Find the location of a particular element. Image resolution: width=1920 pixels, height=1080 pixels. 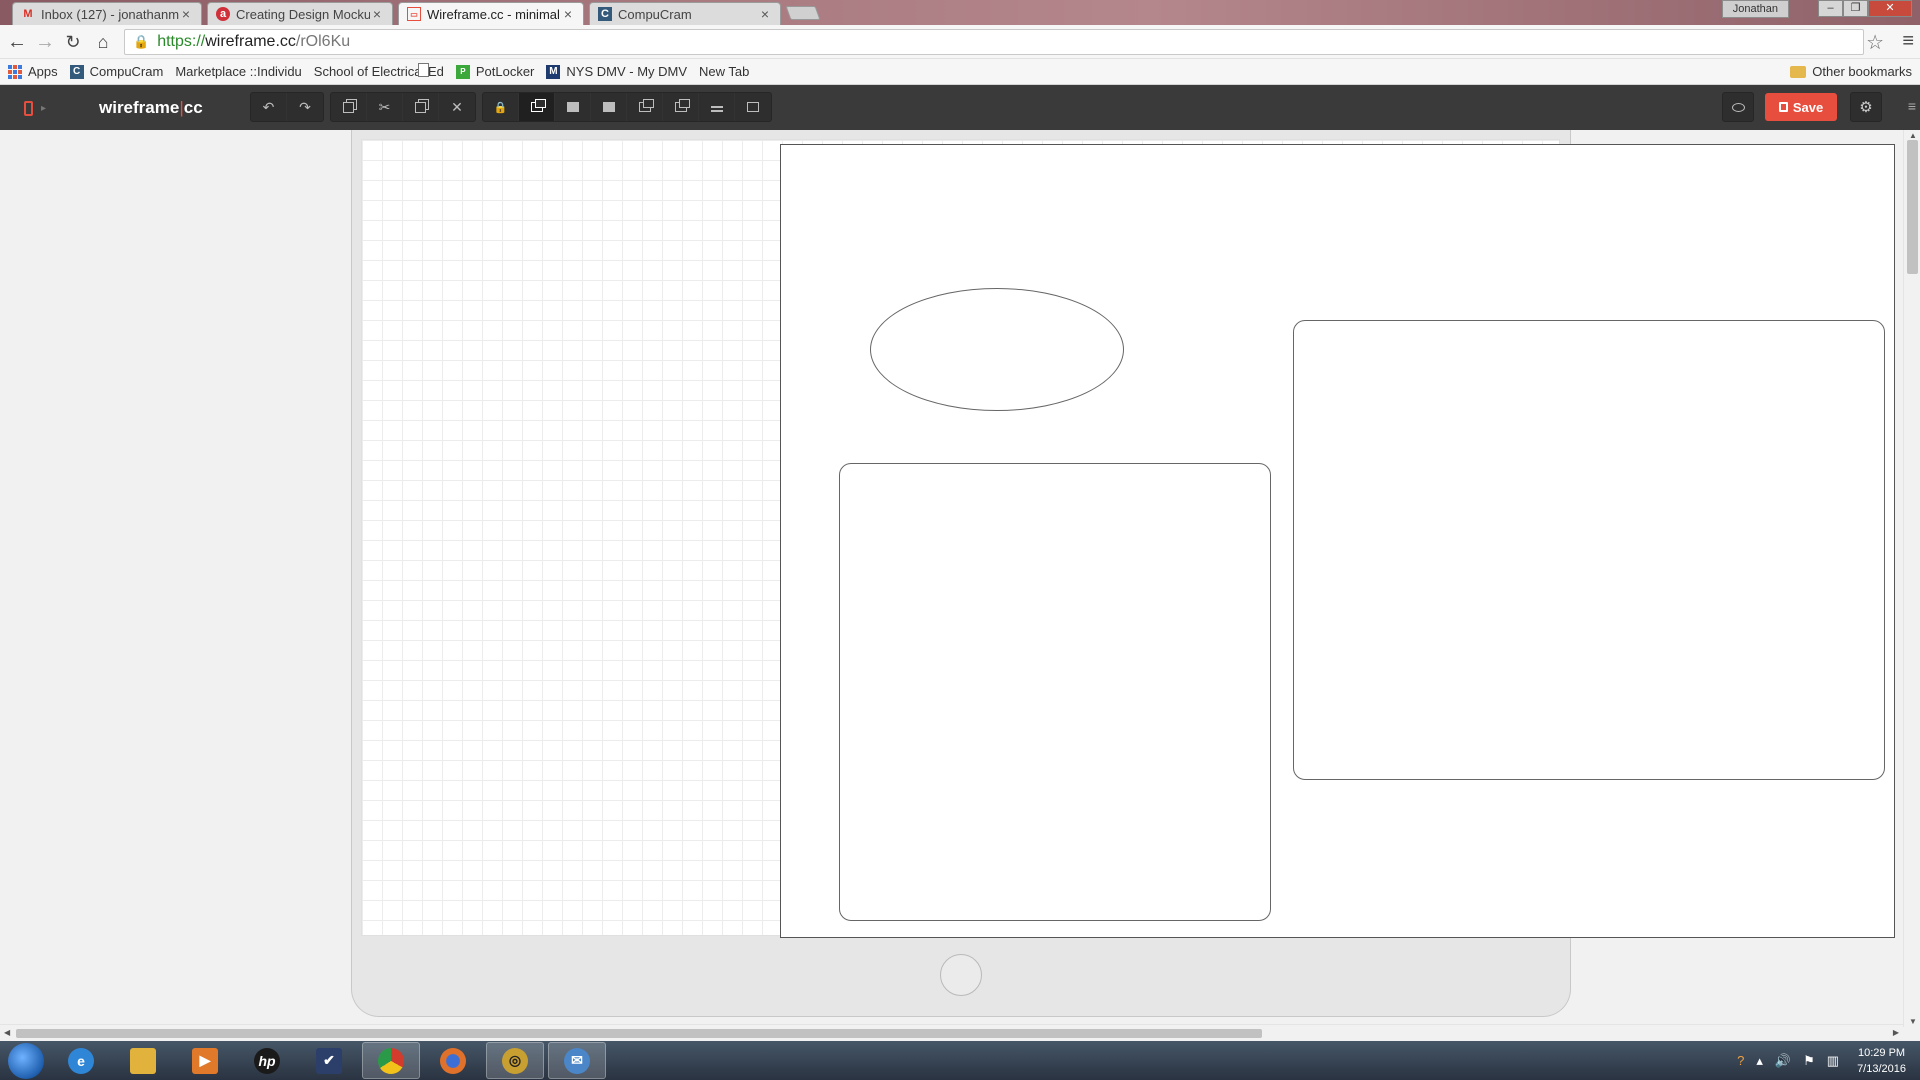

taskbar-task-app: ✔ is located at coordinates (329, 1060).